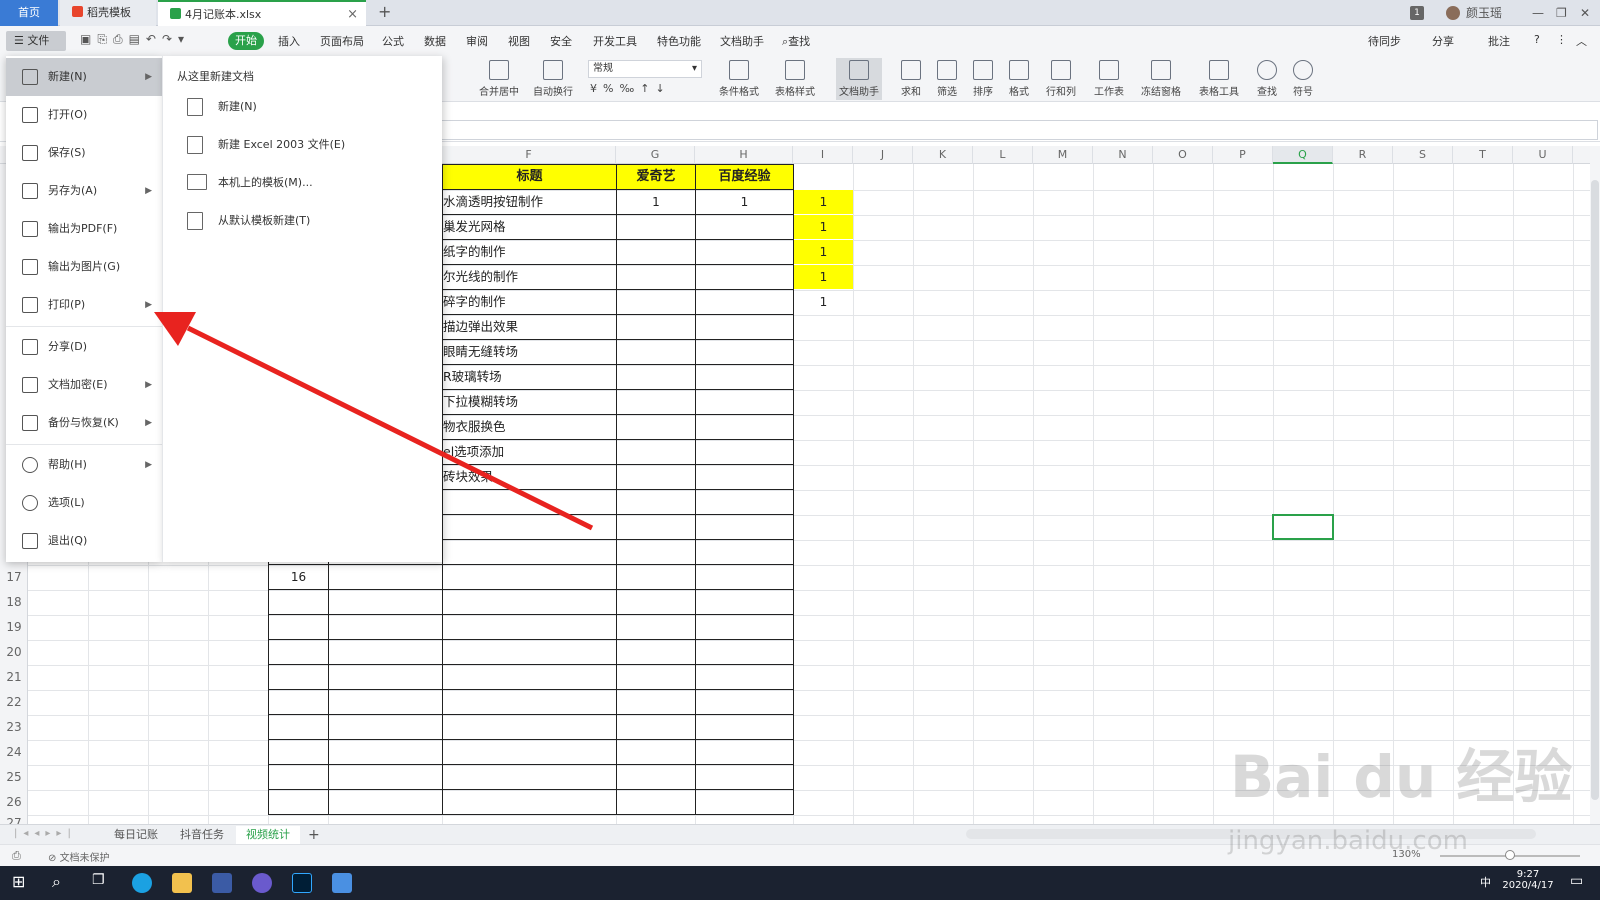 The image size is (1600, 900). What do you see at coordinates (84, 858) in the screenshot?
I see `protect-label: 文档未保护` at bounding box center [84, 858].